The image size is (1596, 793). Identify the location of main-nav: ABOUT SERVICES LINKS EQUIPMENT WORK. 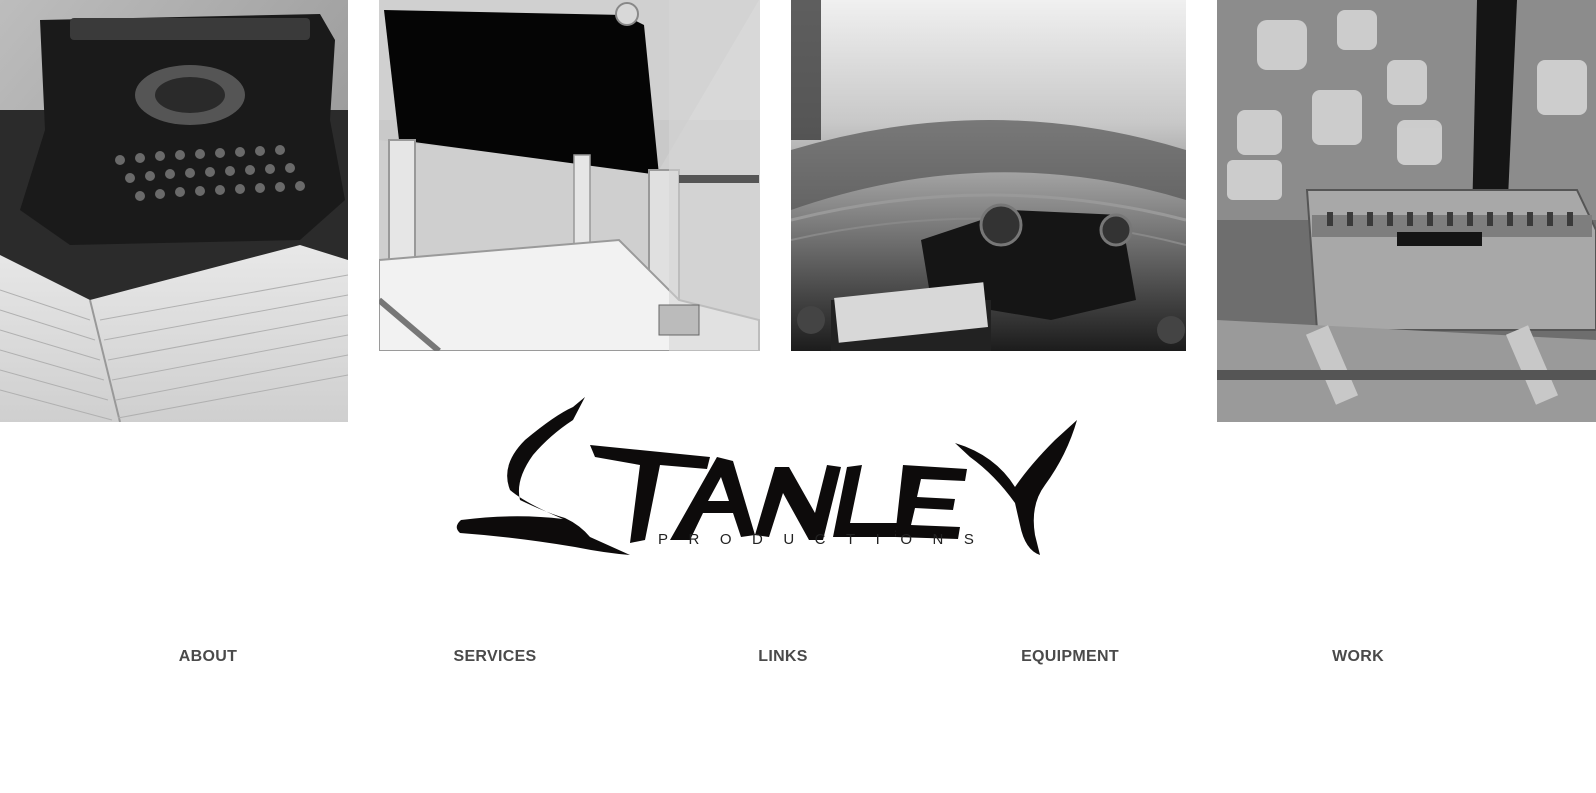
(798, 659).